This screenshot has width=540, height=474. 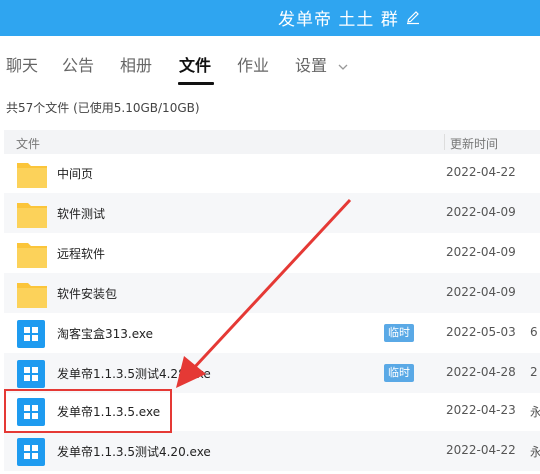 I want to click on edit-pencil-icon, so click(x=413, y=17).